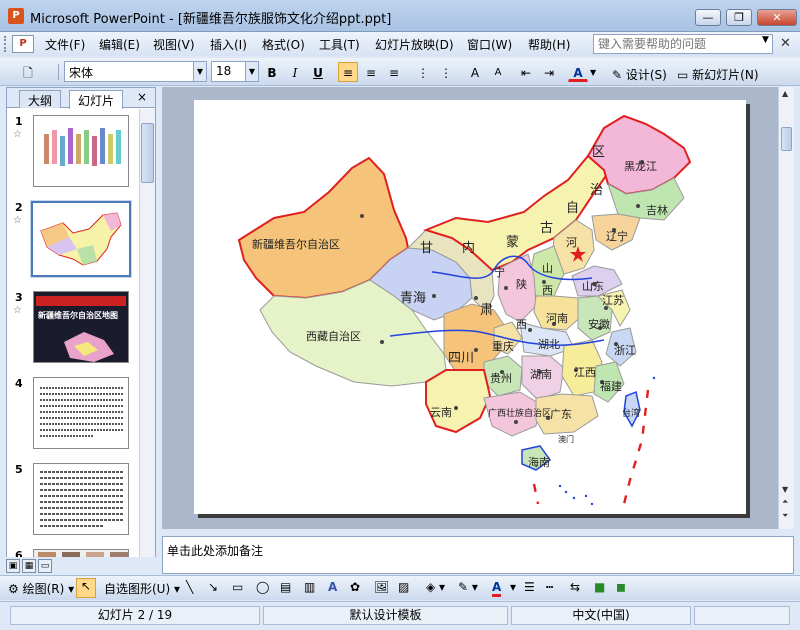 The height and width of the screenshot is (630, 800). Describe the element at coordinates (318, 72) in the screenshot. I see `underline-button: U` at that location.